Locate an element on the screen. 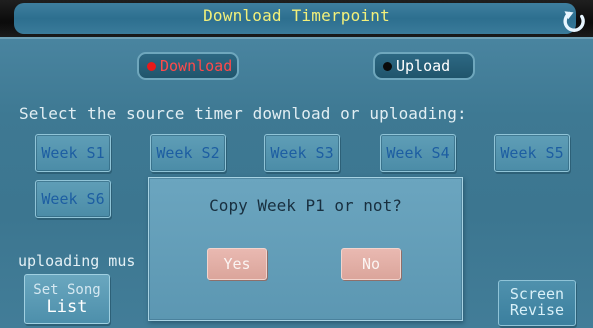 This screenshot has height=328, width=593. download-radio-label: Download is located at coordinates (196, 65).